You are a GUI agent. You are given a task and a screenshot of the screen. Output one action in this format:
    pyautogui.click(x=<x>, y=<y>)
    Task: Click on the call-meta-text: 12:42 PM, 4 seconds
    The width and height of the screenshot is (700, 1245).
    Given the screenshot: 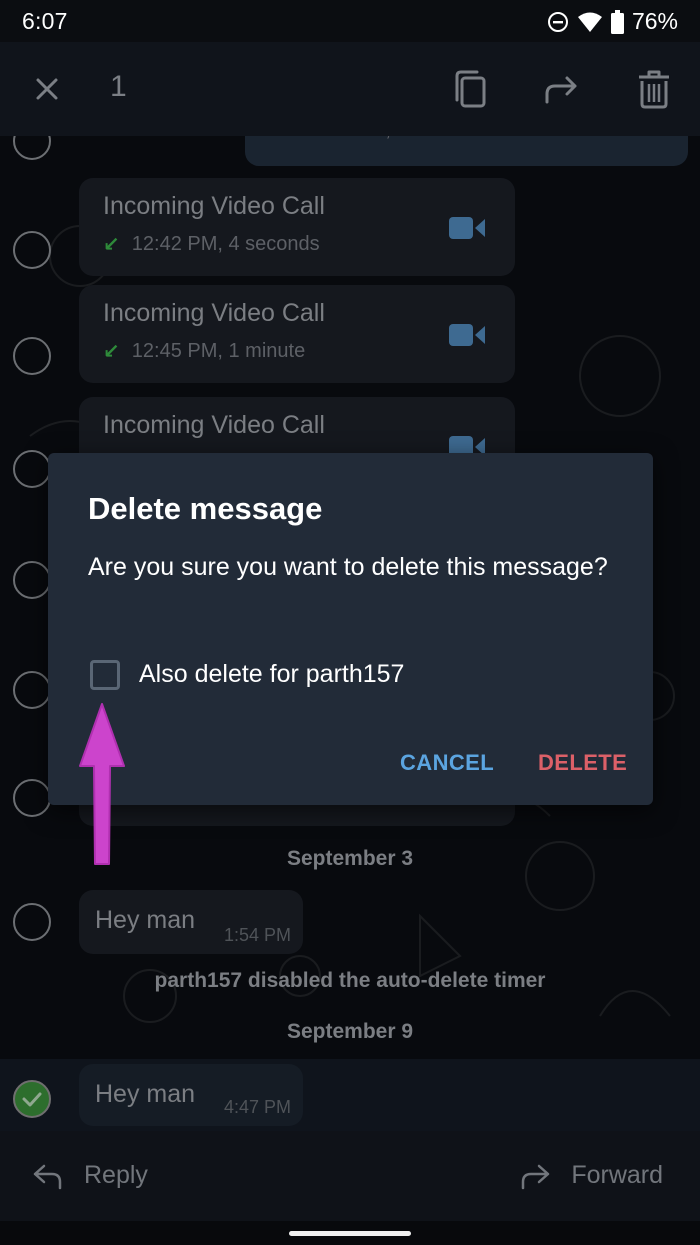 What is the action you would take?
    pyautogui.click(x=225, y=244)
    